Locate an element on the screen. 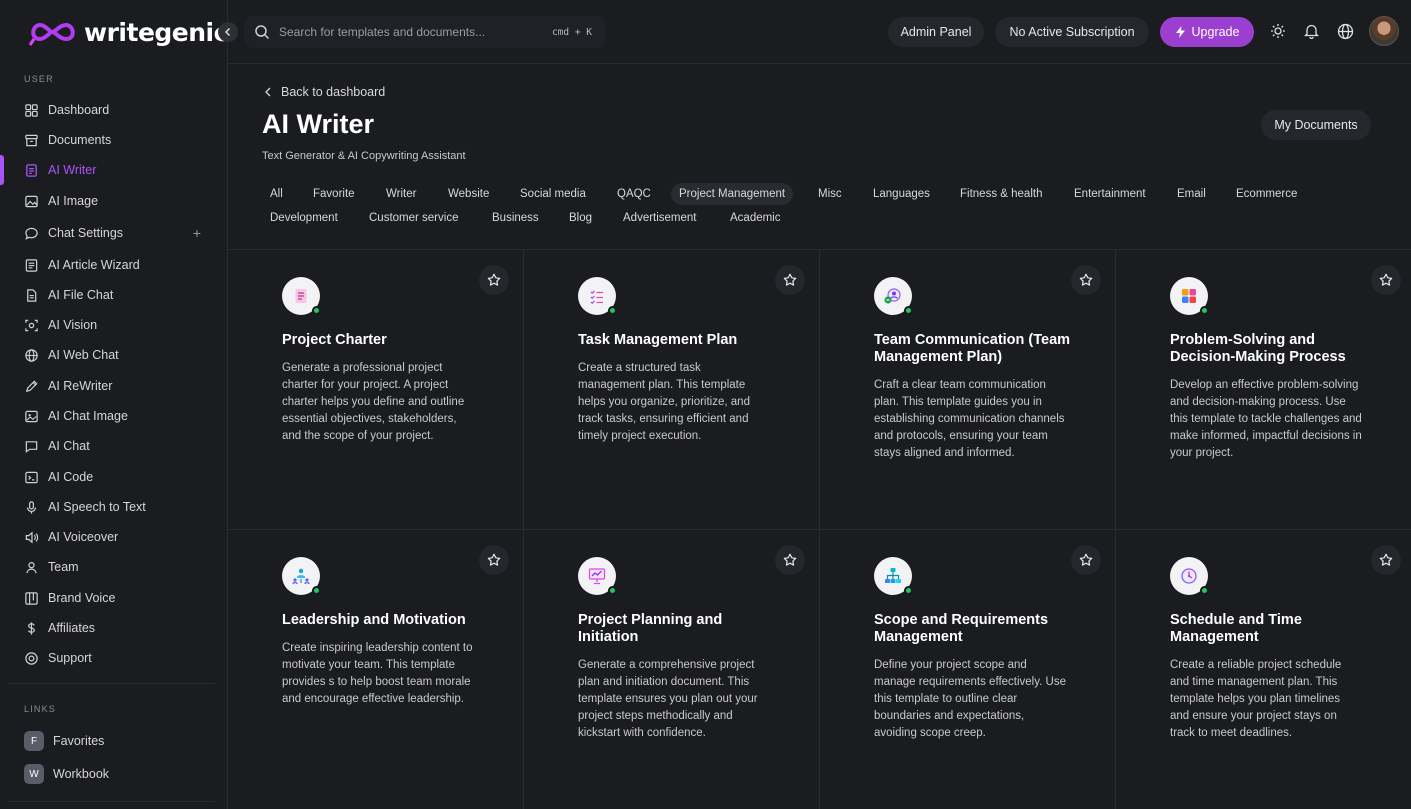 The width and height of the screenshot is (1411, 809). logo-icon is located at coordinates (51, 34).